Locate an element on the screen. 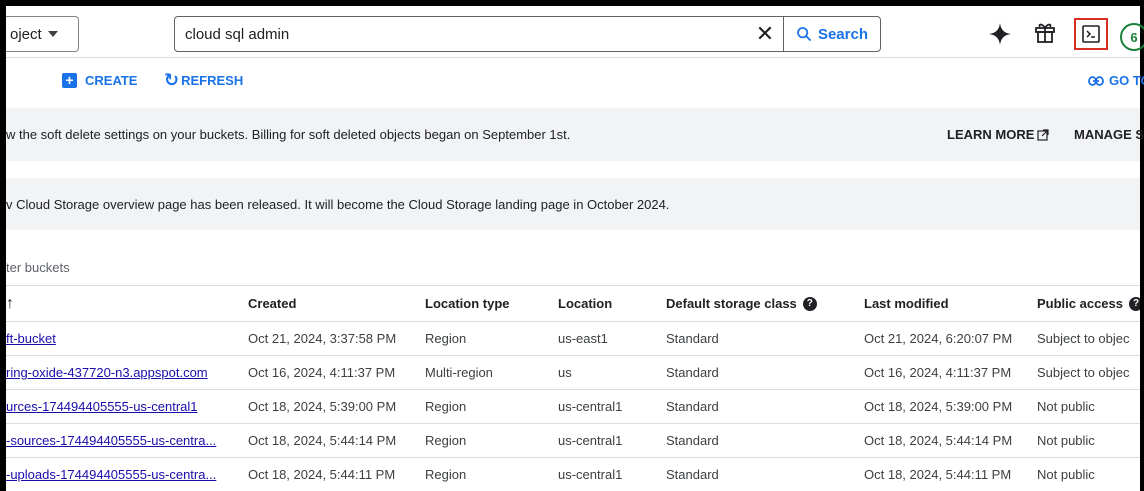  column-header-location-label: Location is located at coordinates (585, 303).